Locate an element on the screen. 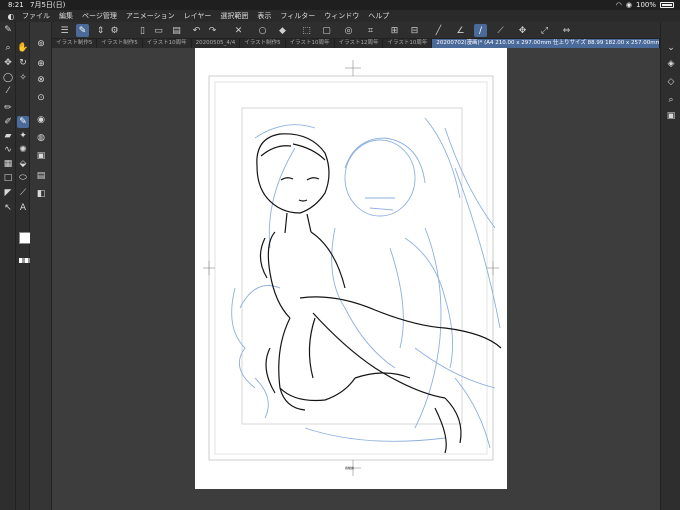  magic-wand-icon: ✧ is located at coordinates (23, 78).